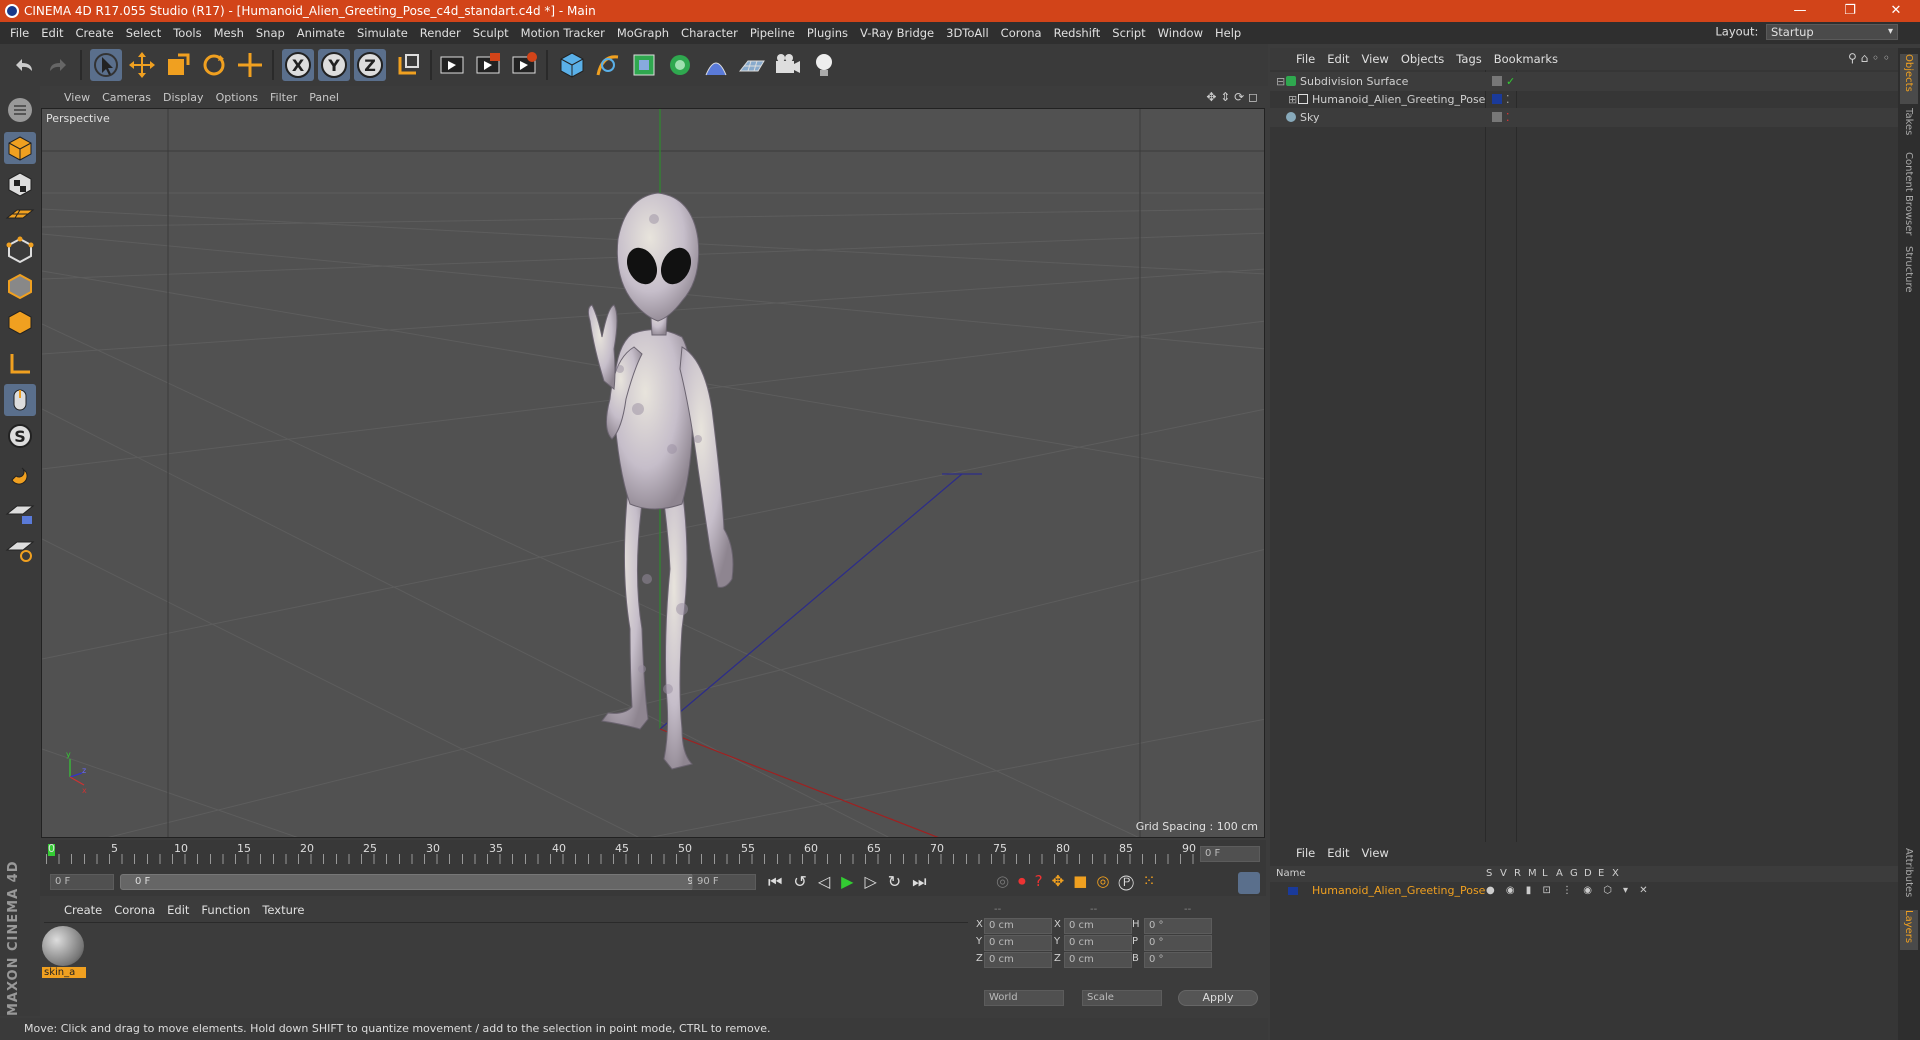 The height and width of the screenshot is (1040, 1920). I want to click on object-row-sky: Sky ⁚, so click(1584, 117).